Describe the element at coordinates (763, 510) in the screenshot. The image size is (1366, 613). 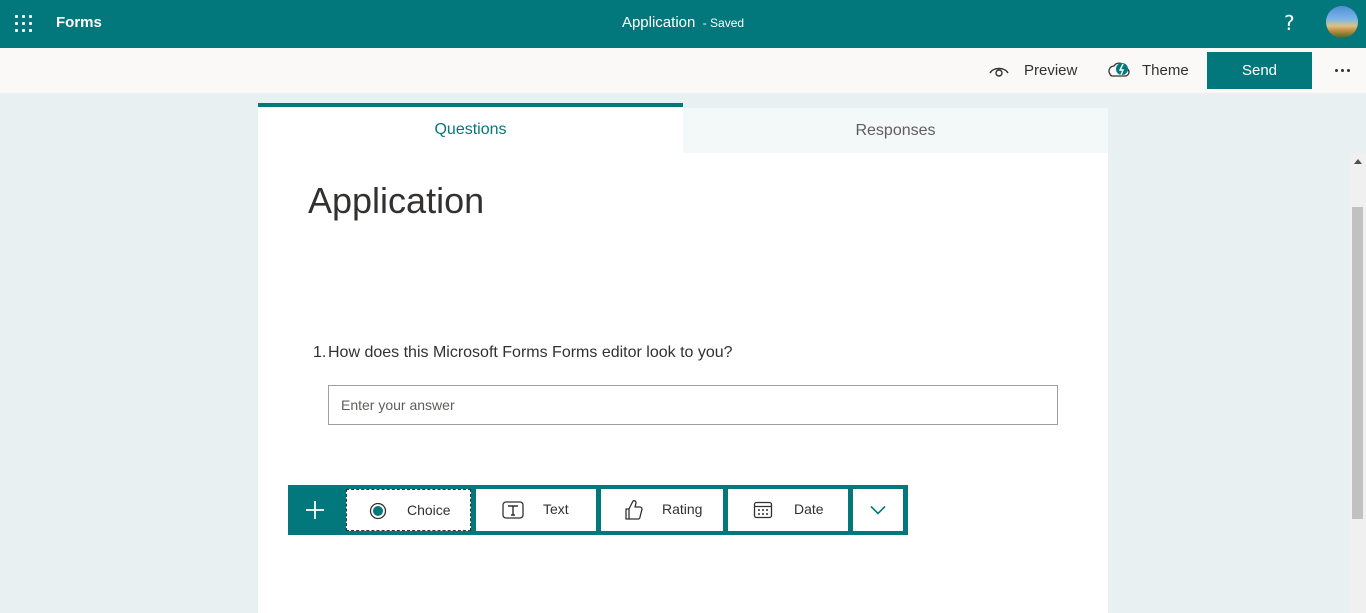
I see `calendar-icon` at that location.